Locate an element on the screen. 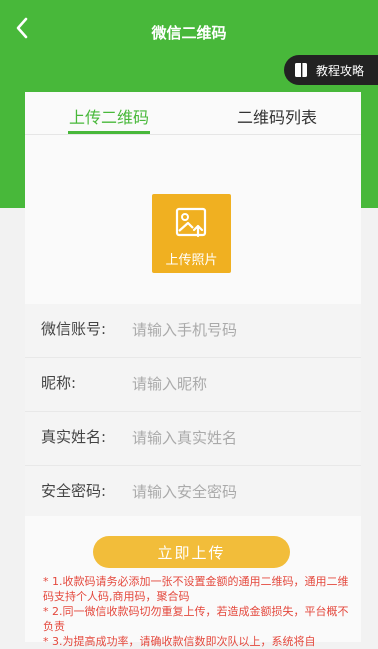 The image size is (378, 649). top-bar: 微信二维码 is located at coordinates (189, 30).